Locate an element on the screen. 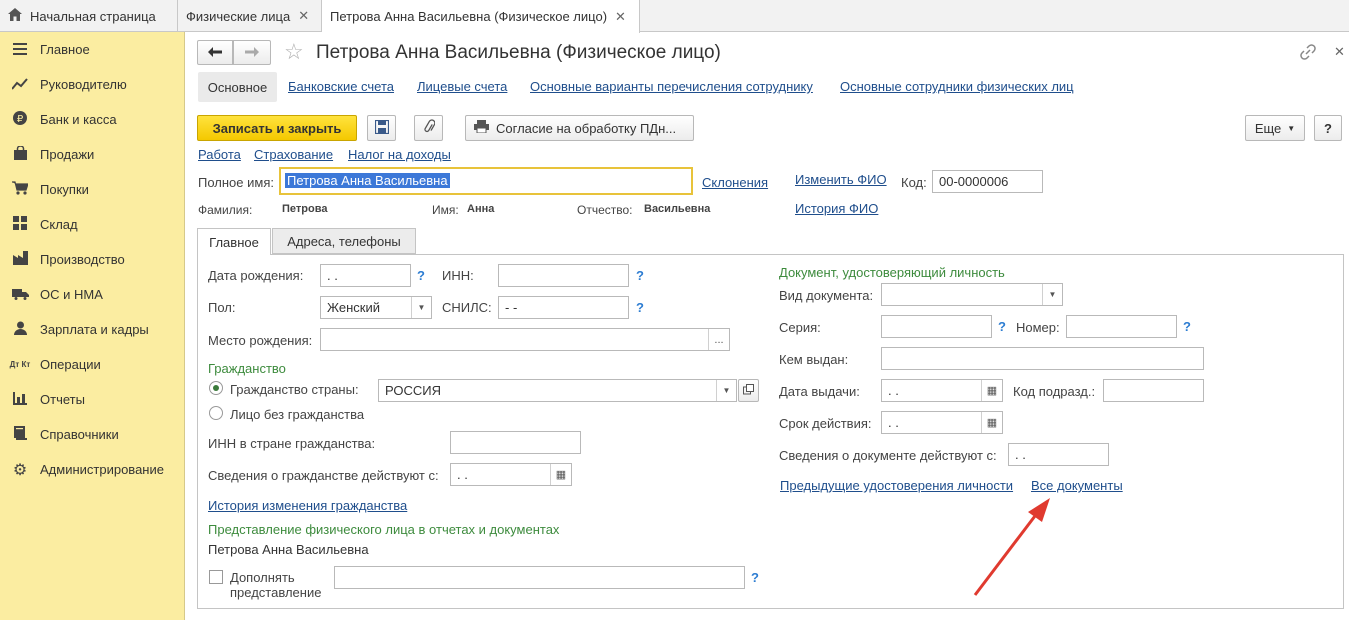  fio-history-link: История ФИО is located at coordinates (836, 208).